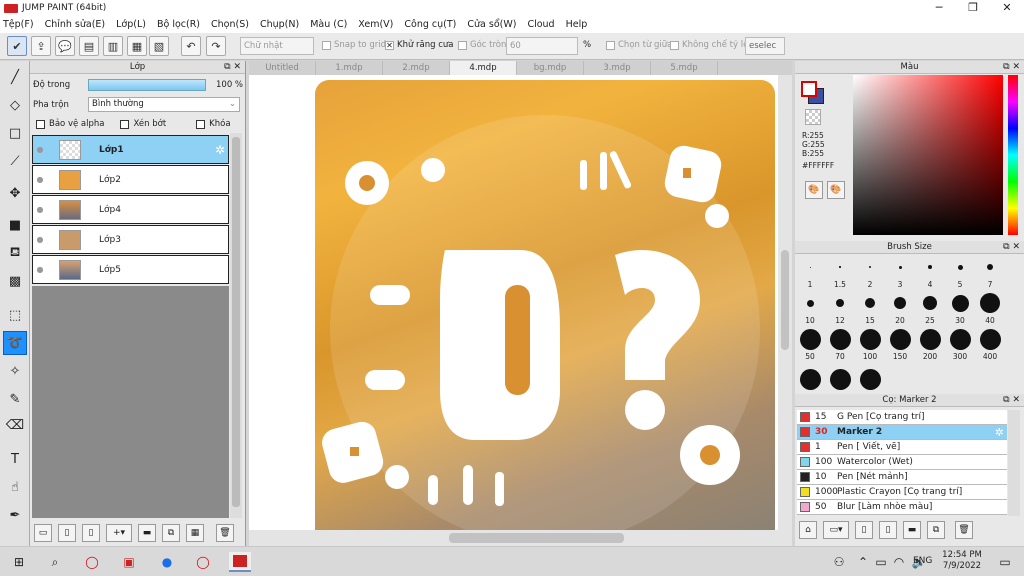 The height and width of the screenshot is (576, 1024). I want to click on transparent-color-swatch, so click(813, 117).